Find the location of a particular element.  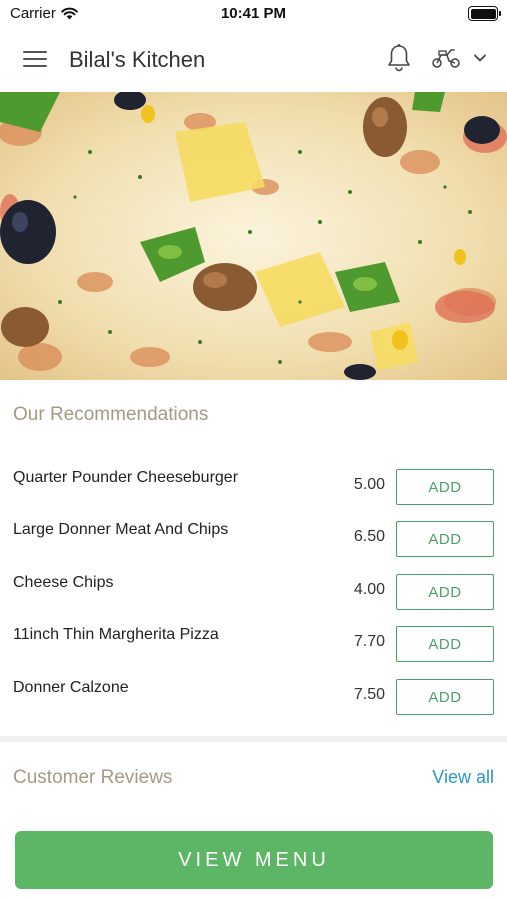

app-header: Bilal's Kitchen is located at coordinates (253, 60).